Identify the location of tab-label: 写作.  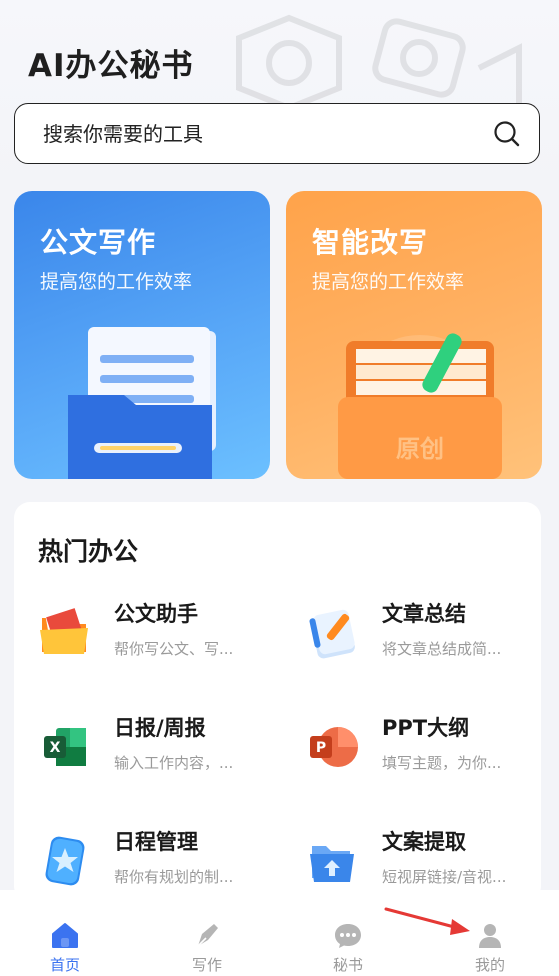
(206, 965).